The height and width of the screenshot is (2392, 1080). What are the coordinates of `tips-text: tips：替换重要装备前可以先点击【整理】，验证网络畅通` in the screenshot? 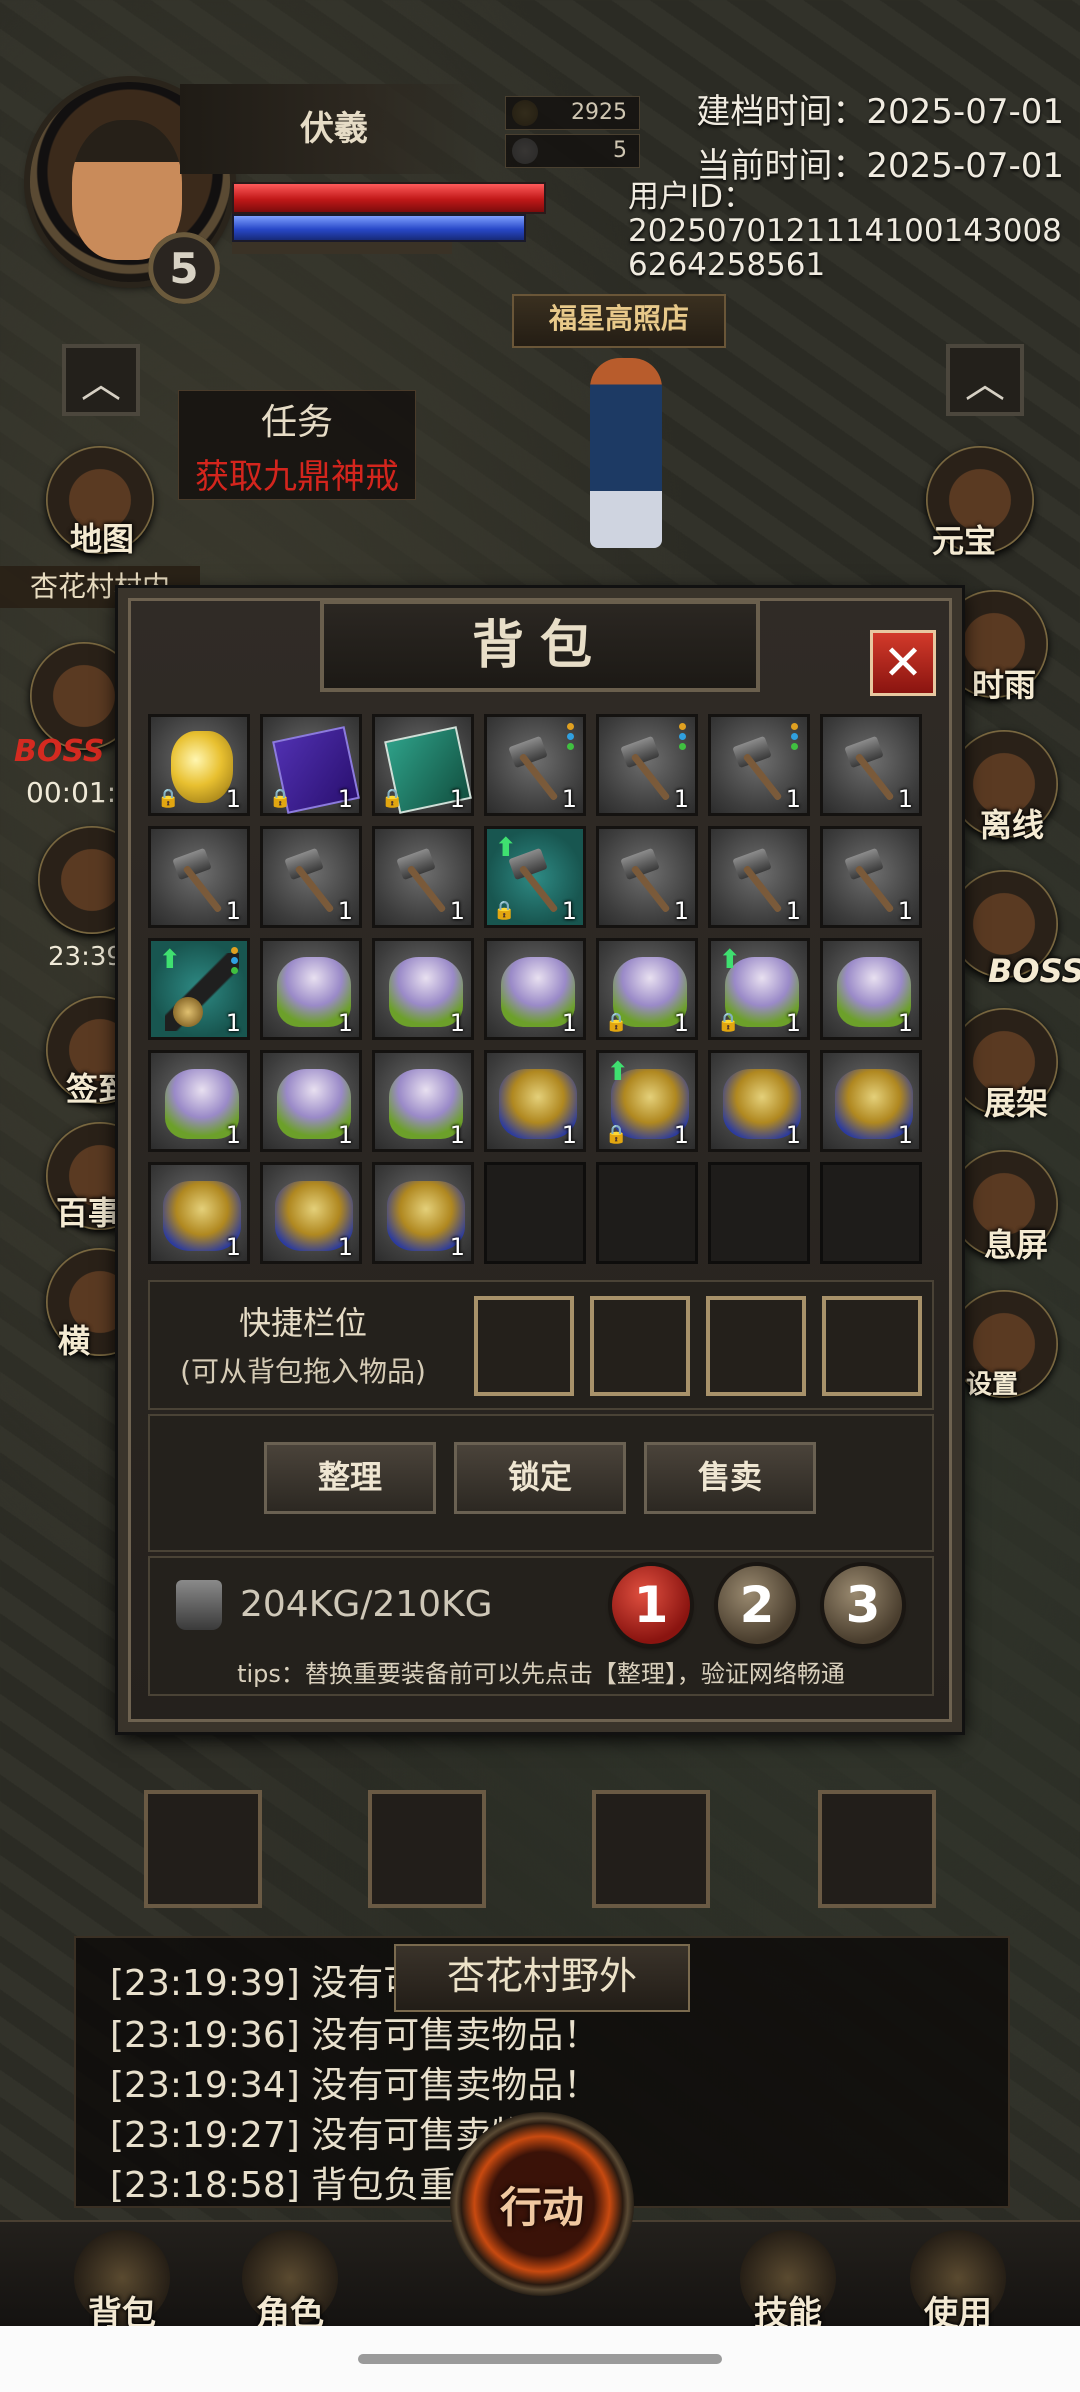 It's located at (541, 1674).